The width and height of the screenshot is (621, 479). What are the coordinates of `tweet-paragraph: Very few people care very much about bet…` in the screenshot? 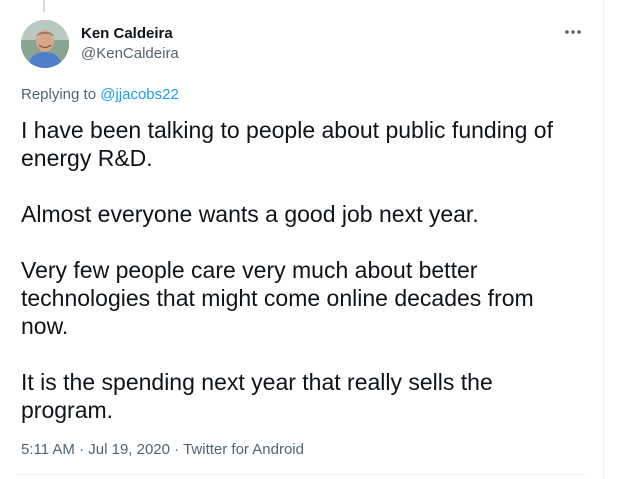 It's located at (277, 298).